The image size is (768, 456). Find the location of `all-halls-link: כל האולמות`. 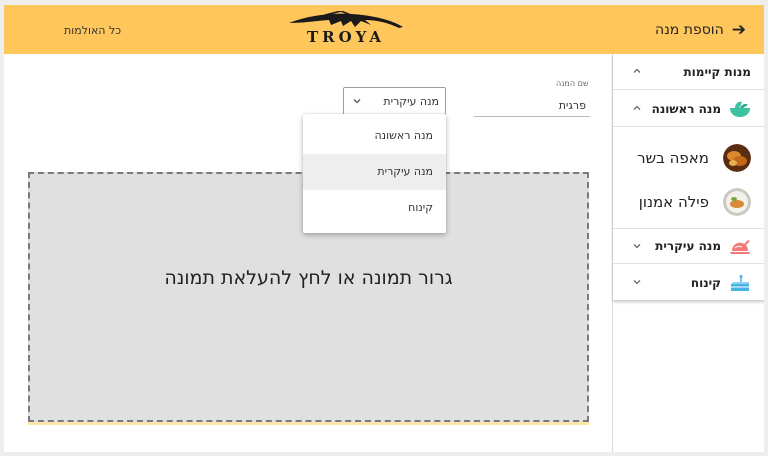

all-halls-link: כל האולמות is located at coordinates (92, 30).